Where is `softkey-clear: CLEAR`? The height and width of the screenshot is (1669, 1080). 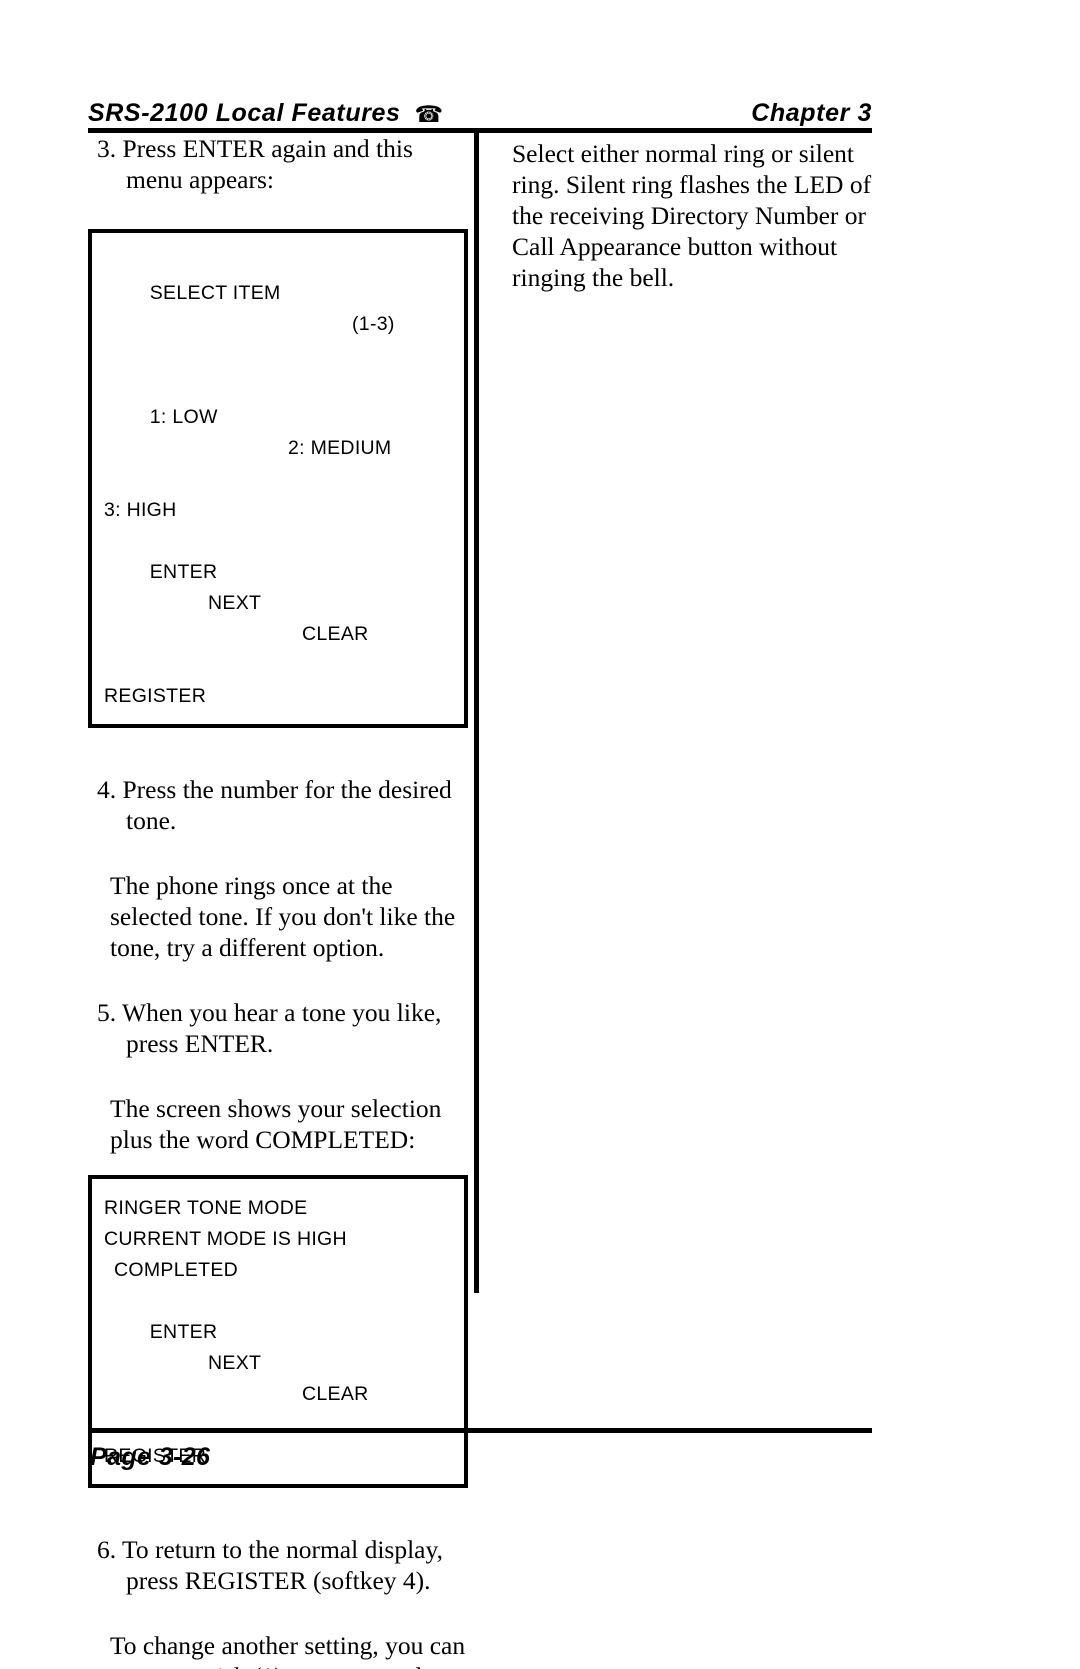
softkey-clear: CLEAR is located at coordinates (335, 634).